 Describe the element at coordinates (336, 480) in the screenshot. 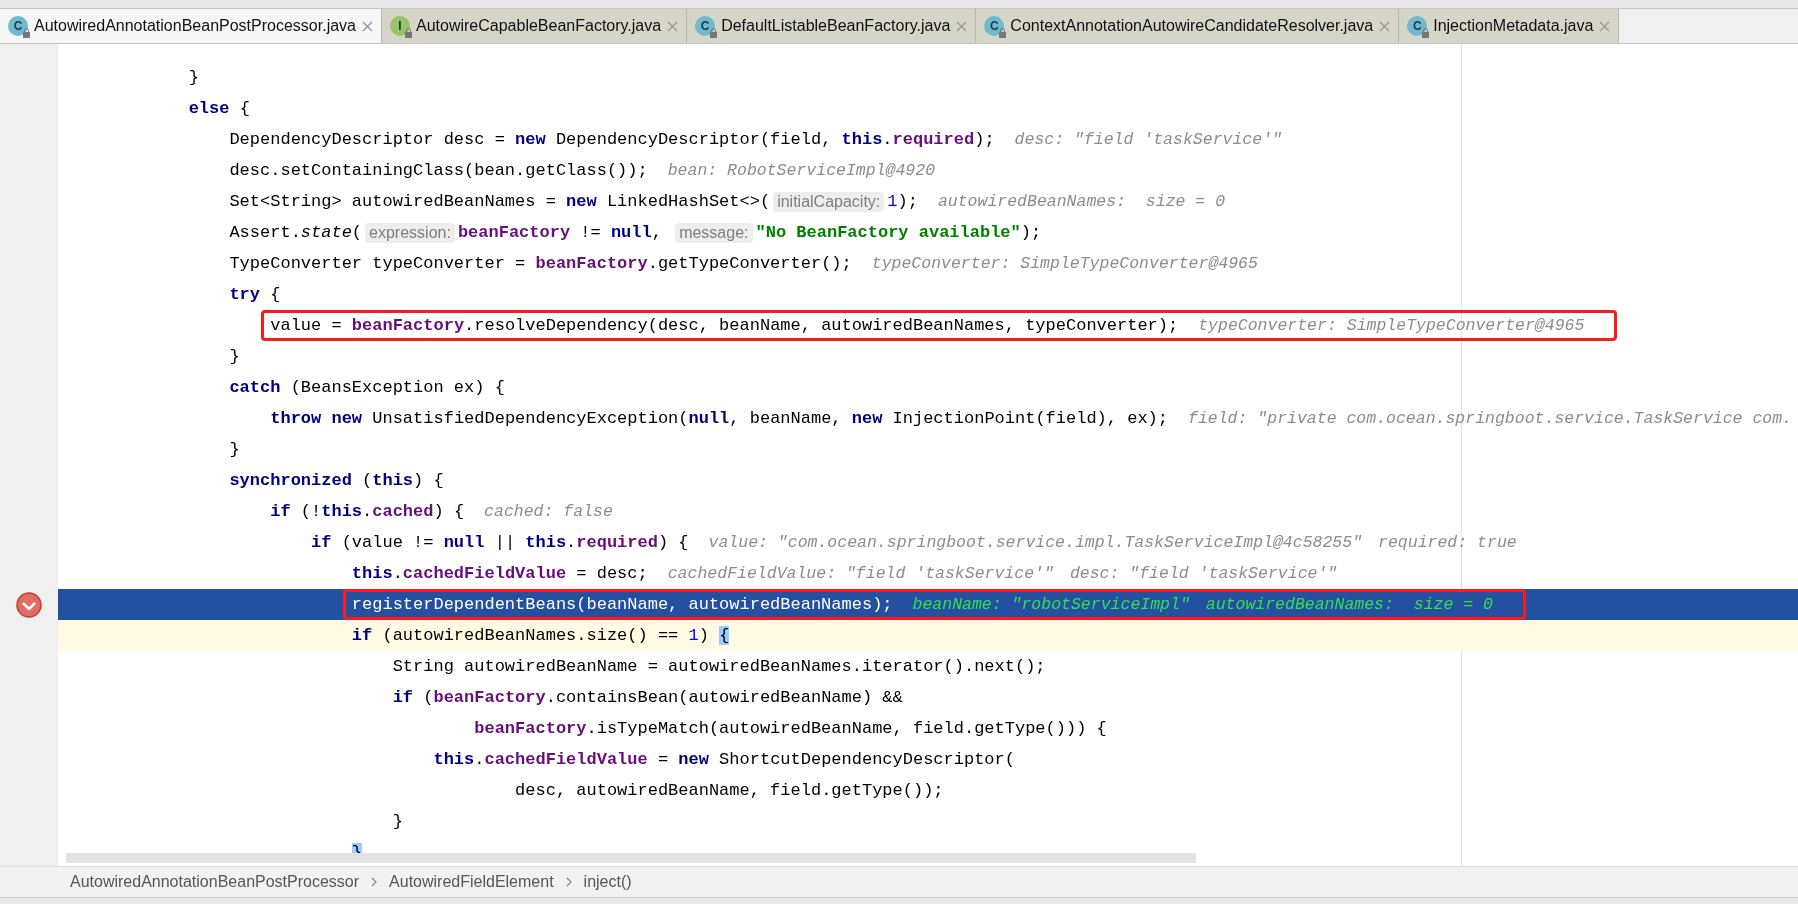

I see `code-text: synchronized (this) {` at that location.